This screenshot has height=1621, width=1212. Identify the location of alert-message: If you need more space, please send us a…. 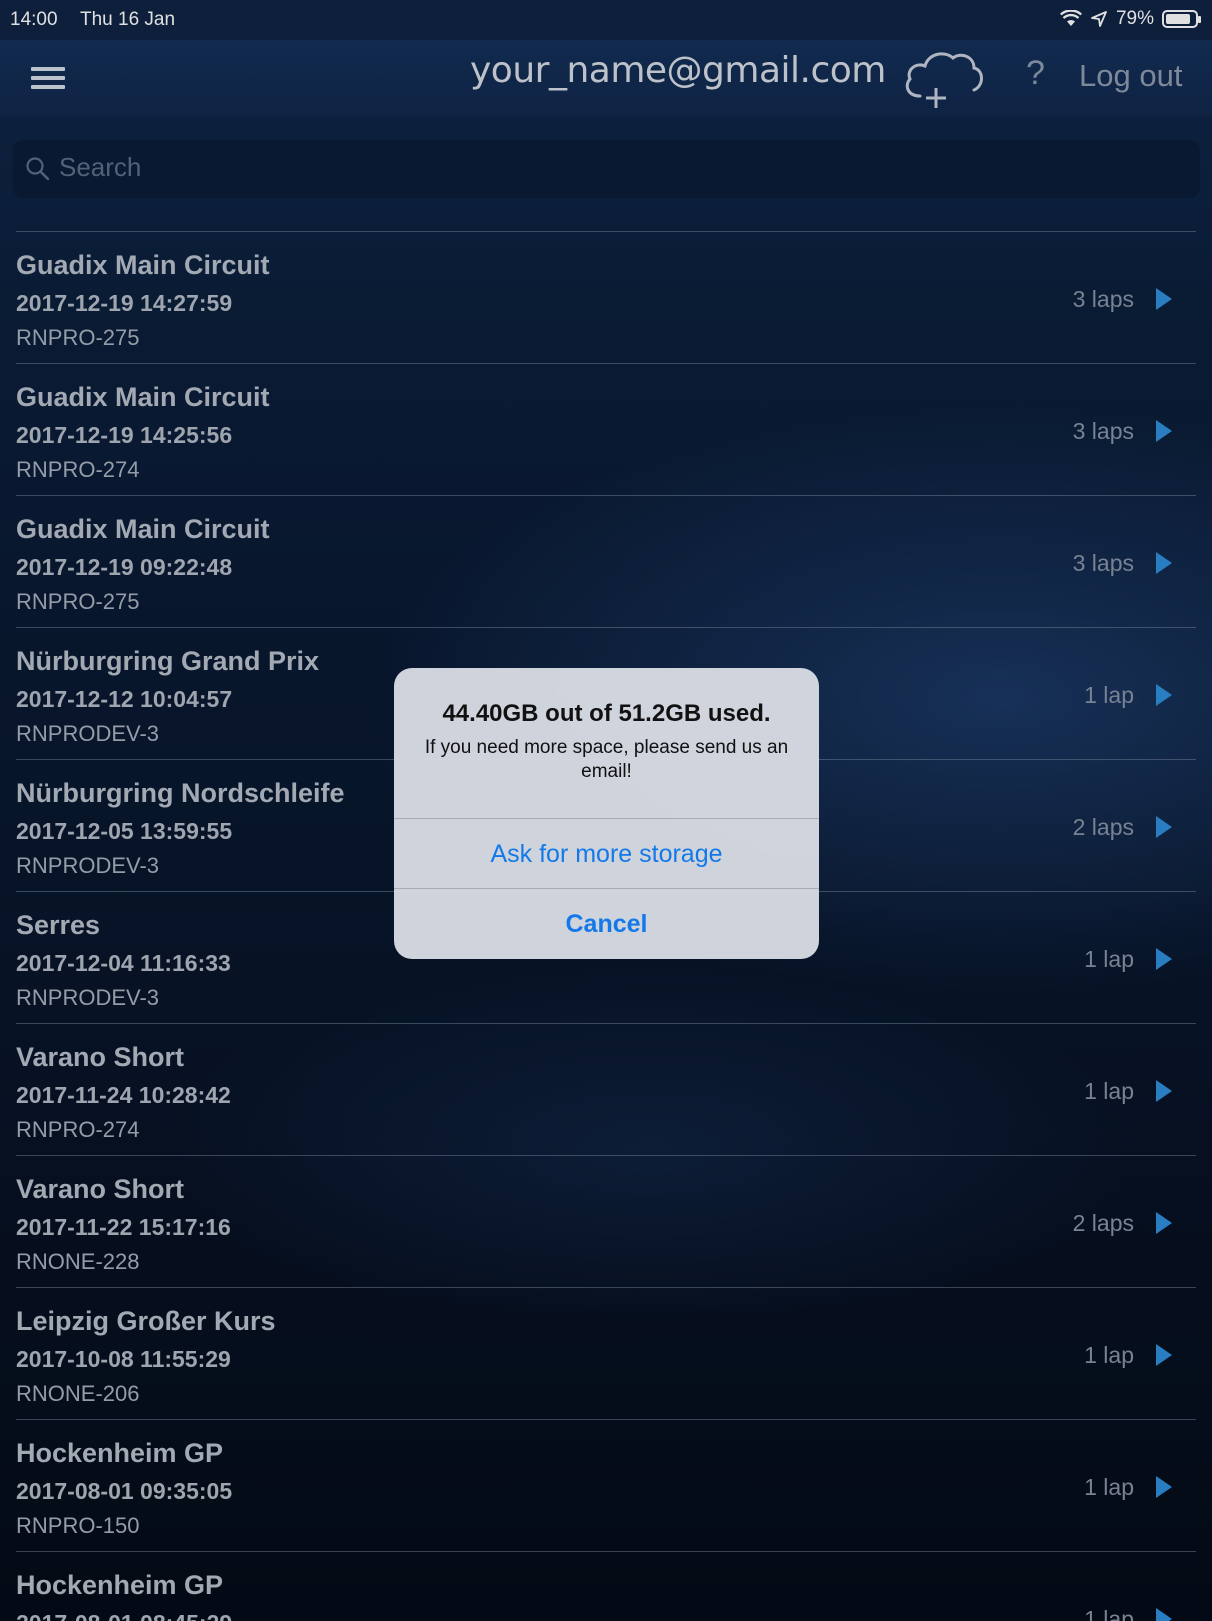
(606, 759).